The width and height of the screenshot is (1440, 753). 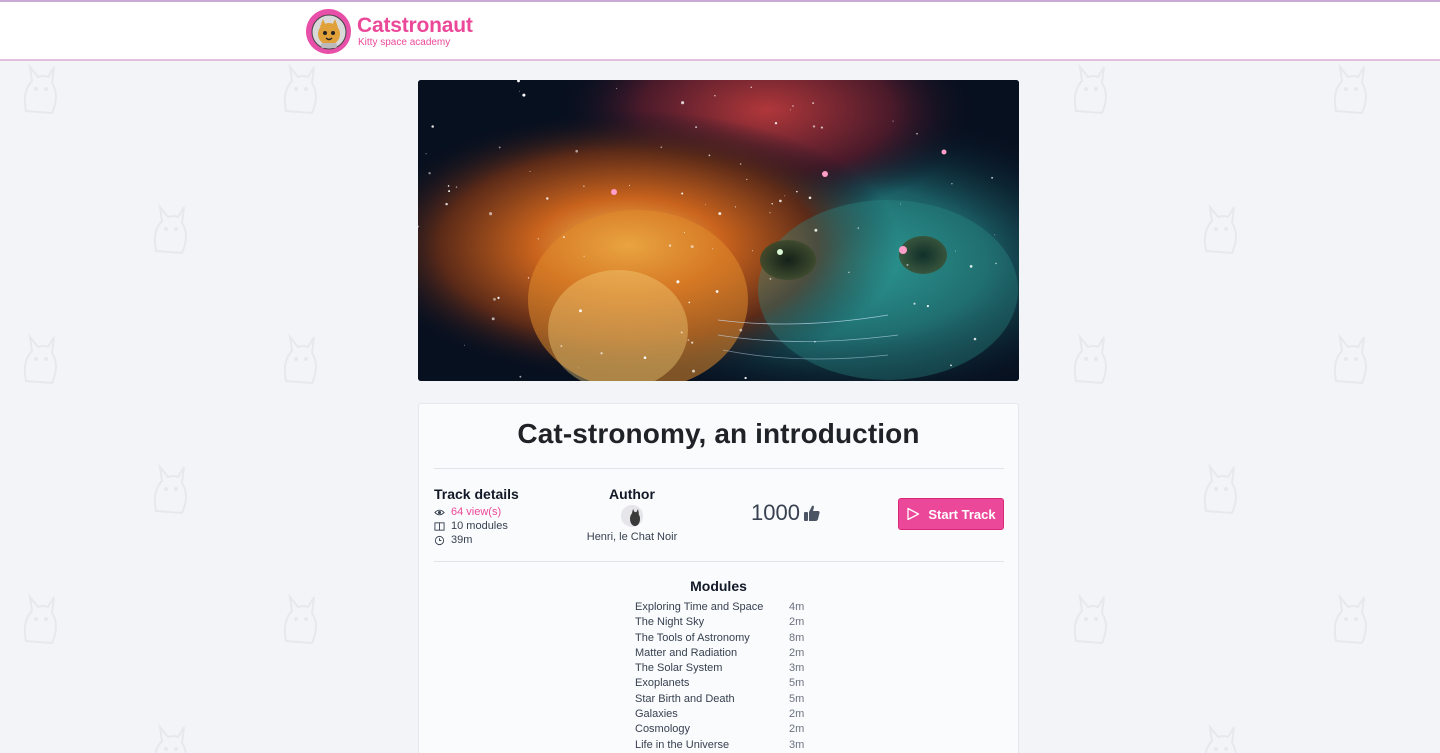 What do you see at coordinates (685, 698) in the screenshot?
I see `module-name: Star Birth and Death` at bounding box center [685, 698].